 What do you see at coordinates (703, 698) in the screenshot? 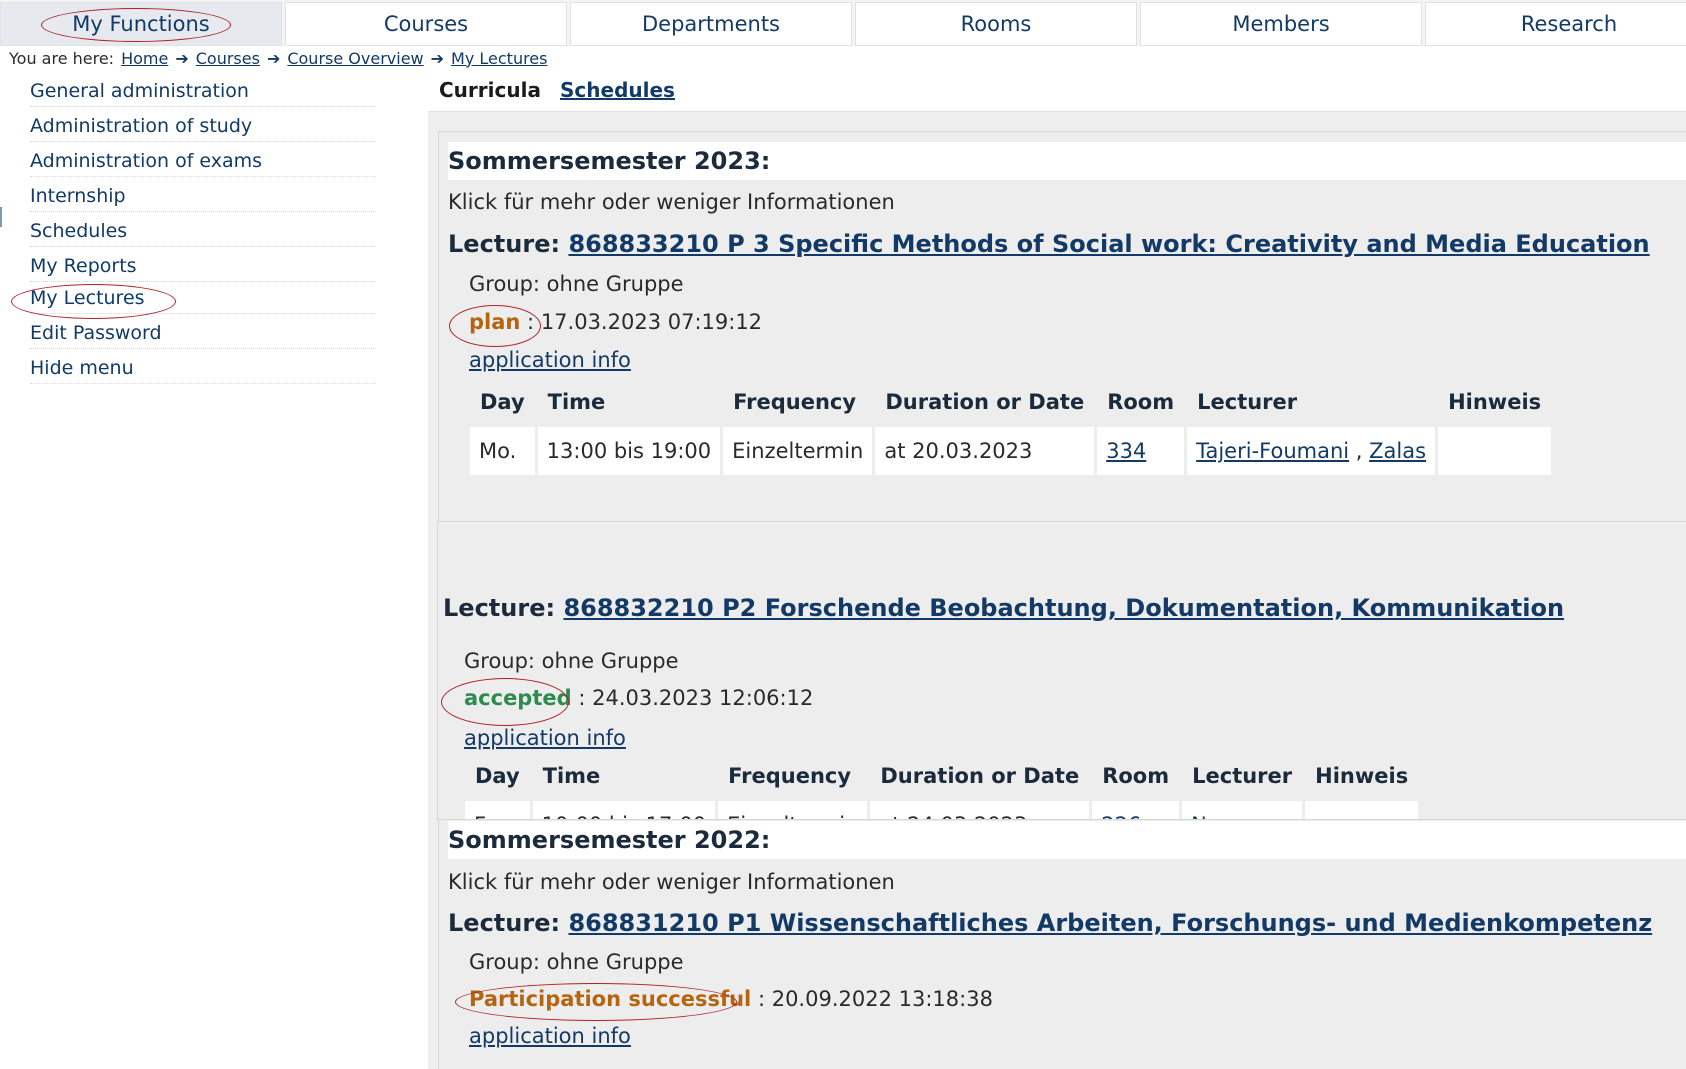
I see `status-date: 24.03.2023 12:06:12` at bounding box center [703, 698].